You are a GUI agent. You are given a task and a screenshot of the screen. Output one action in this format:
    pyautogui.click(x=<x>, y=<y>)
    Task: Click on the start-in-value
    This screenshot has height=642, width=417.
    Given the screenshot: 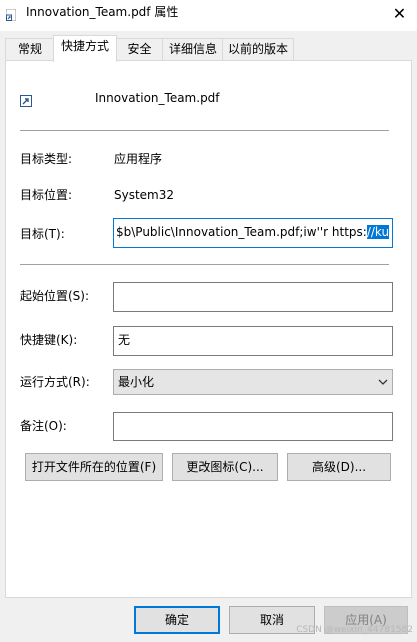 What is the action you would take?
    pyautogui.click(x=253, y=286)
    